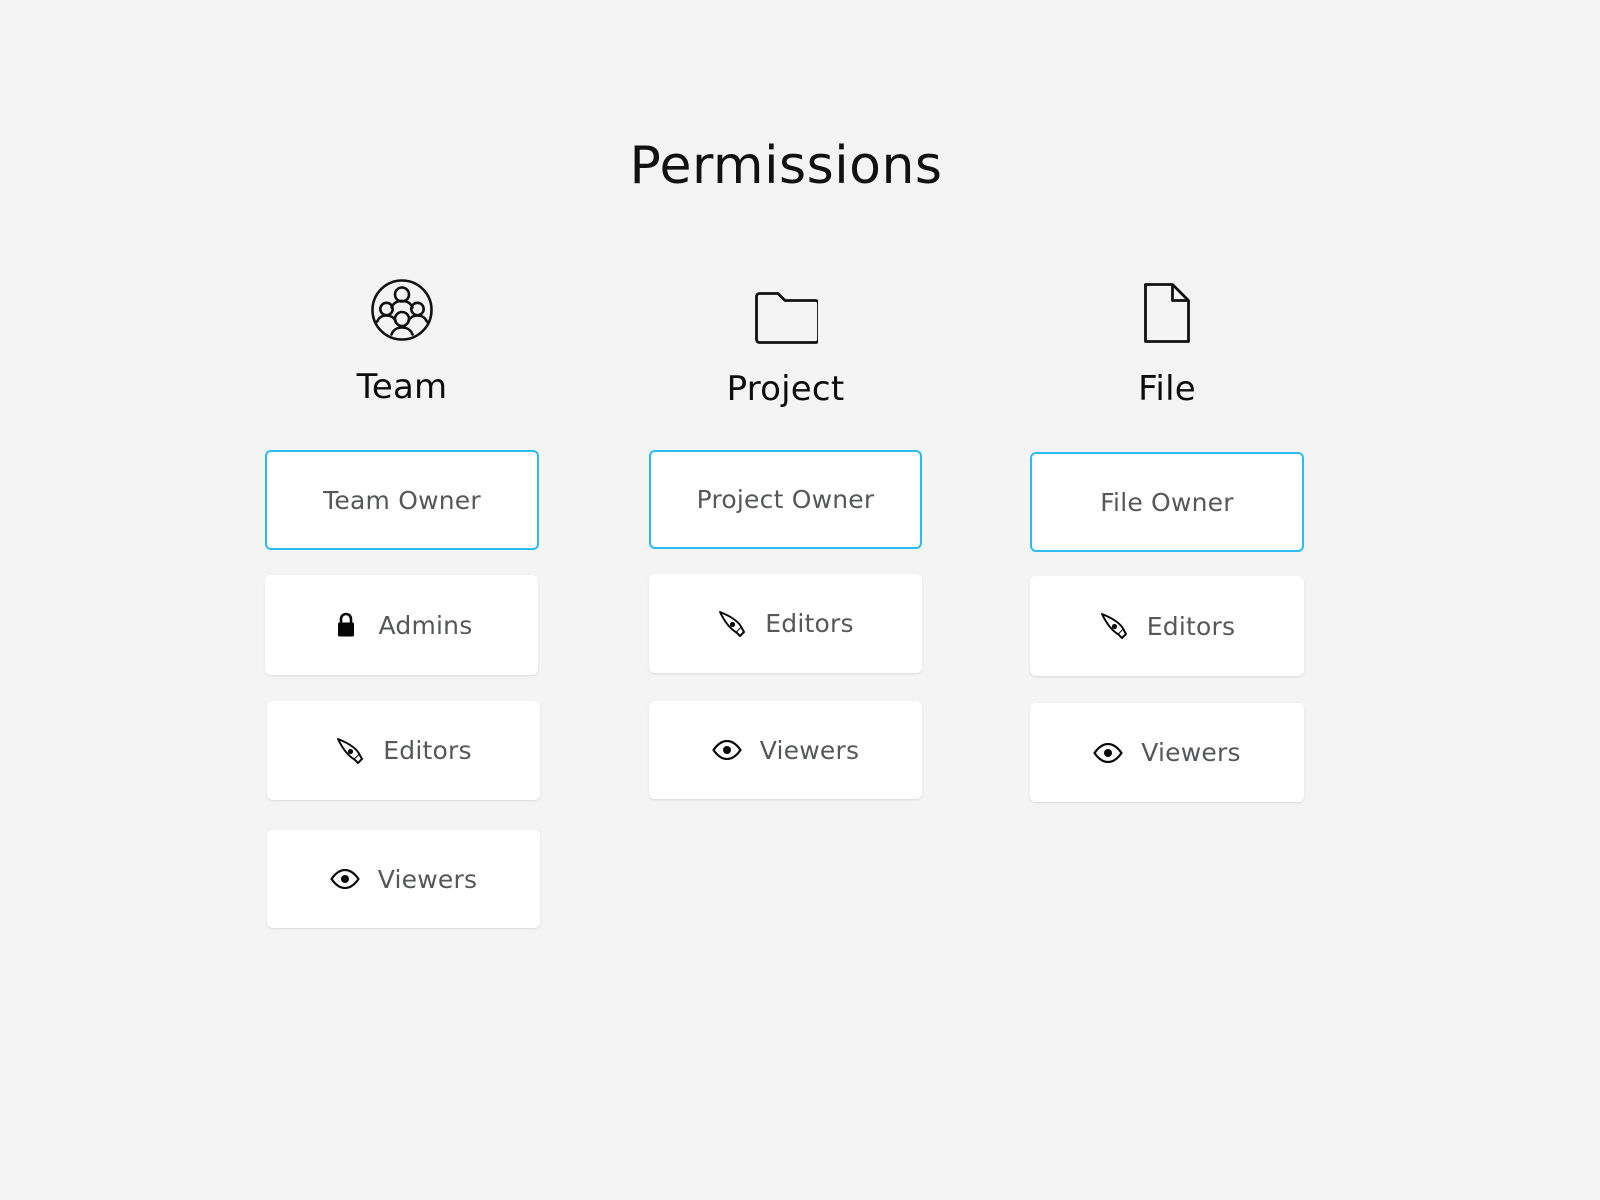 This screenshot has height=1200, width=1600. I want to click on team-circle-icon, so click(402, 310).